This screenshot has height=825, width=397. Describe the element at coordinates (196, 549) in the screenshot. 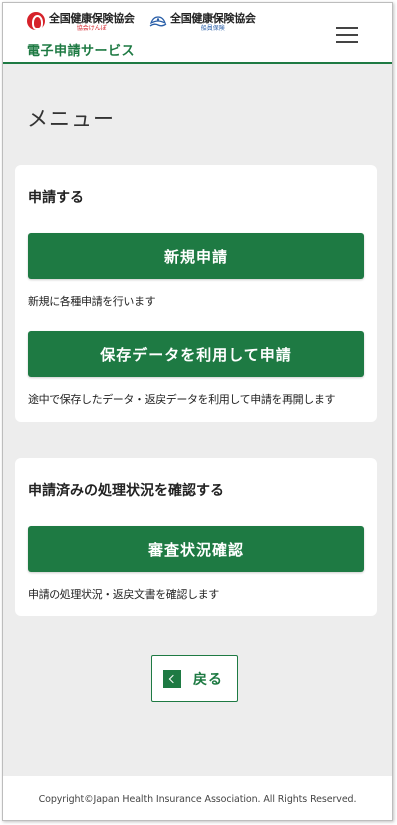

I see `review-status-button: 審査状況確認` at that location.